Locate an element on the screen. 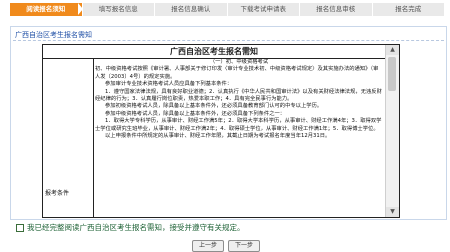  scroll-down-icon: ▼ is located at coordinates (392, 212).